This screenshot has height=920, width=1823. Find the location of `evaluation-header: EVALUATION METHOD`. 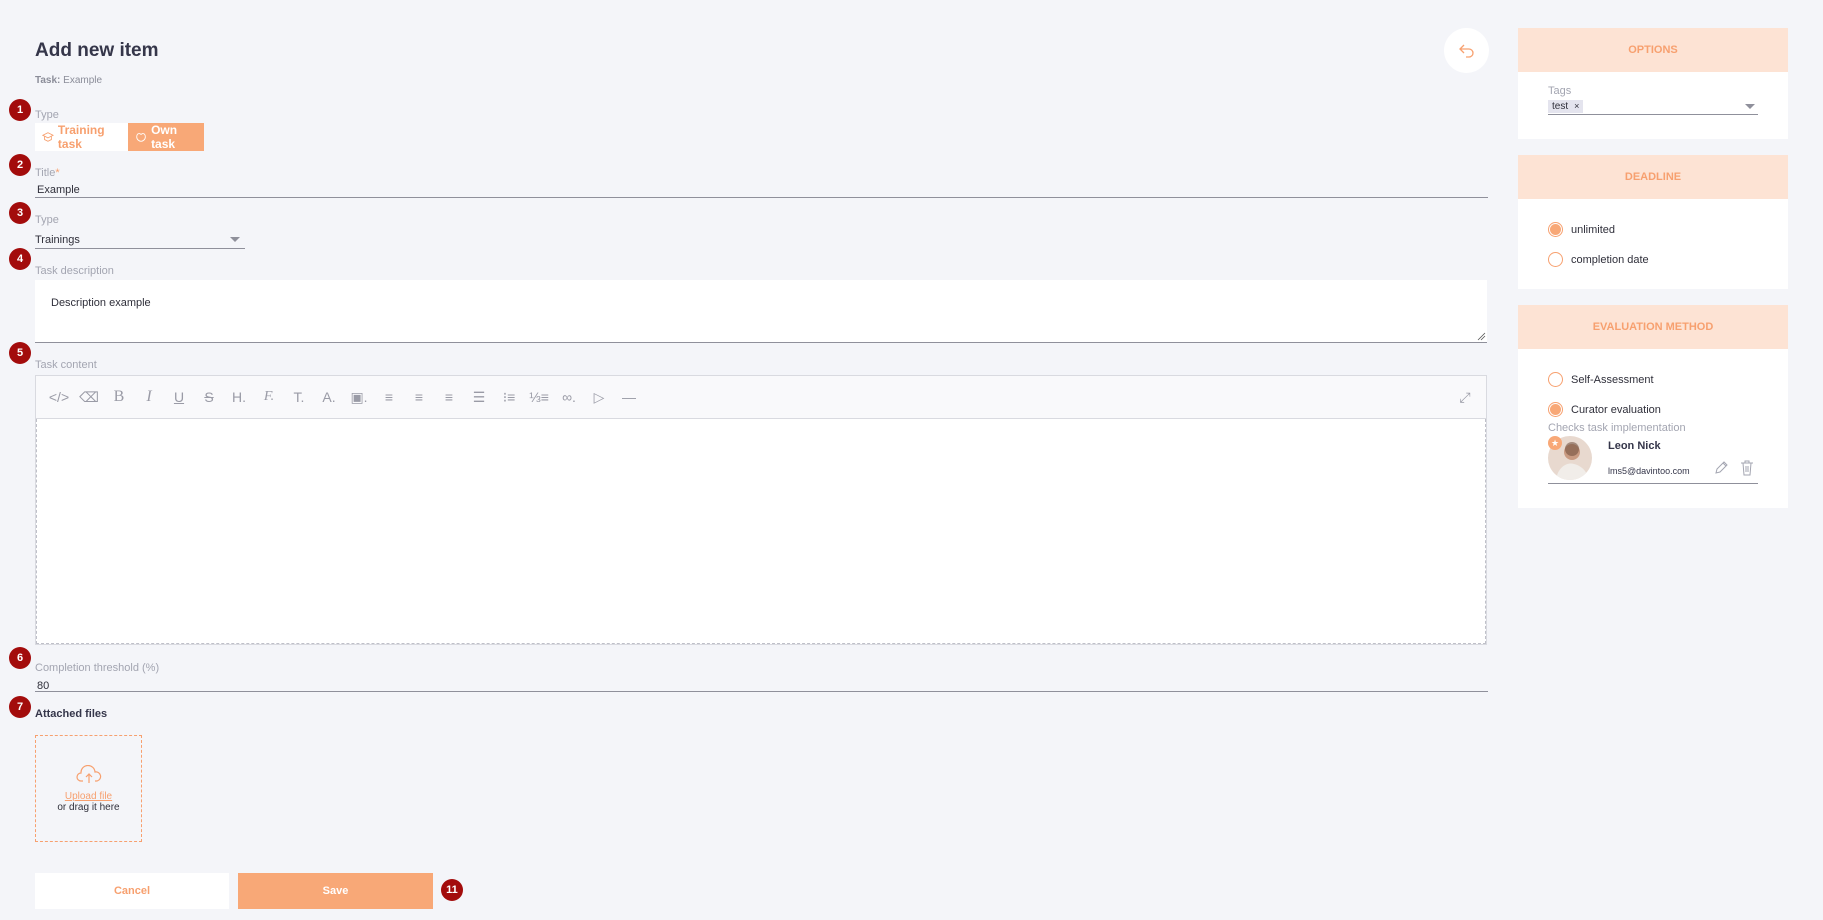

evaluation-header: EVALUATION METHOD is located at coordinates (1653, 327).